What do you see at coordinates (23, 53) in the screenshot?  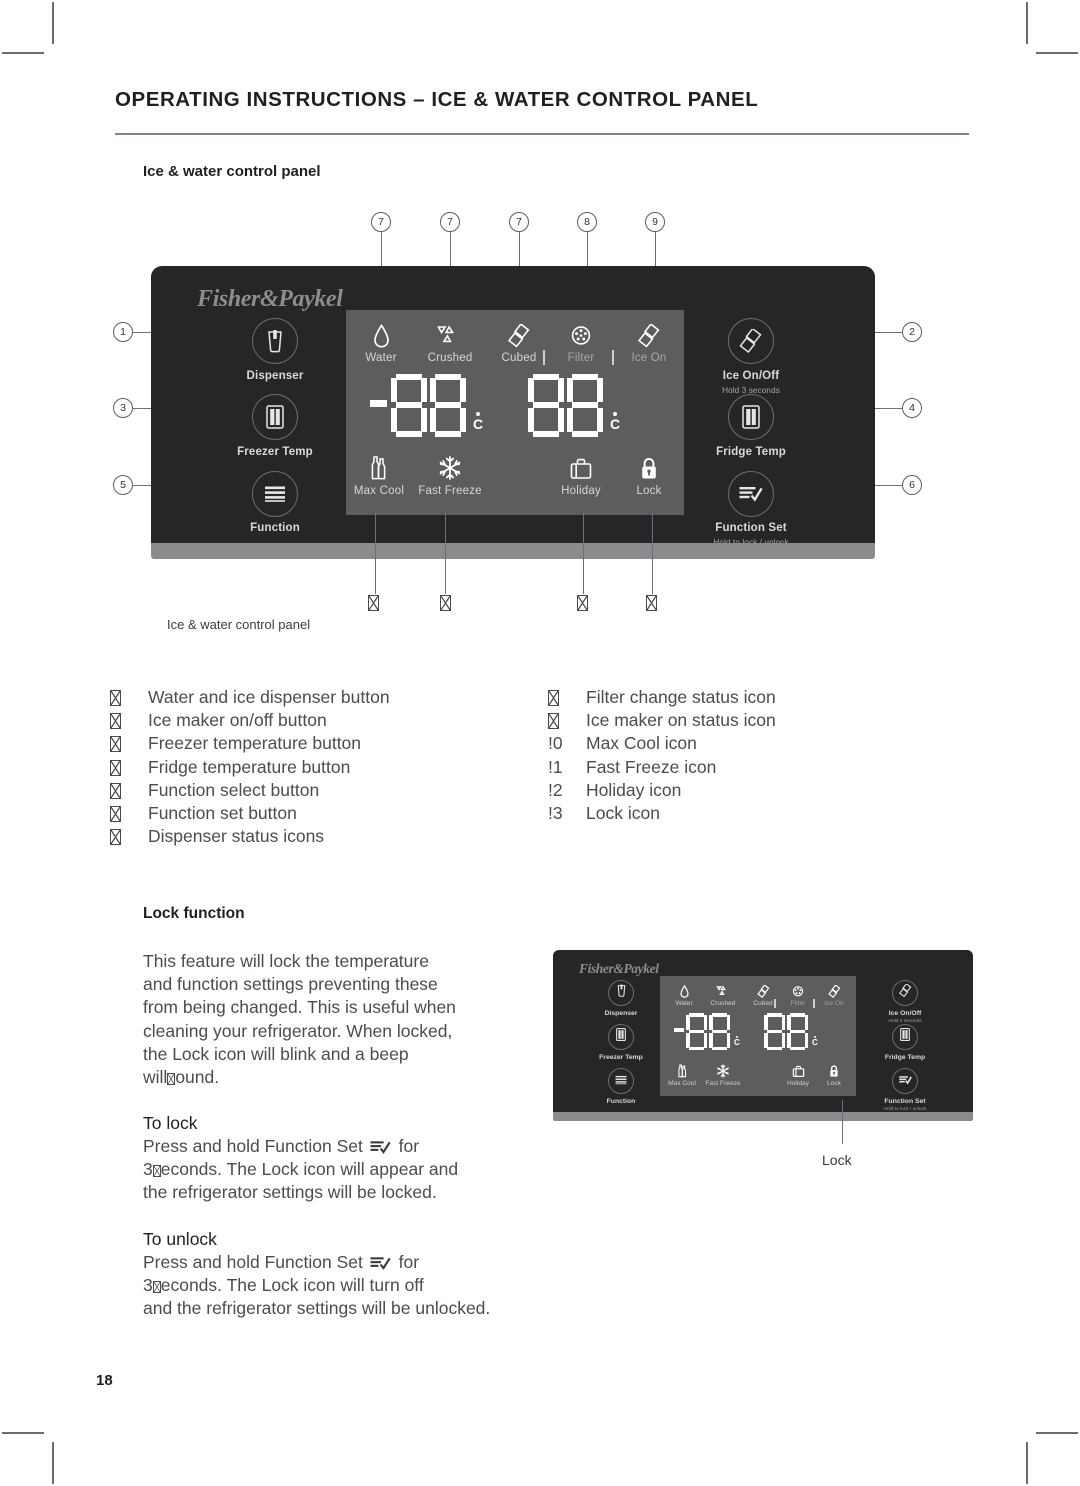 I see `crop-mark-left-top` at bounding box center [23, 53].